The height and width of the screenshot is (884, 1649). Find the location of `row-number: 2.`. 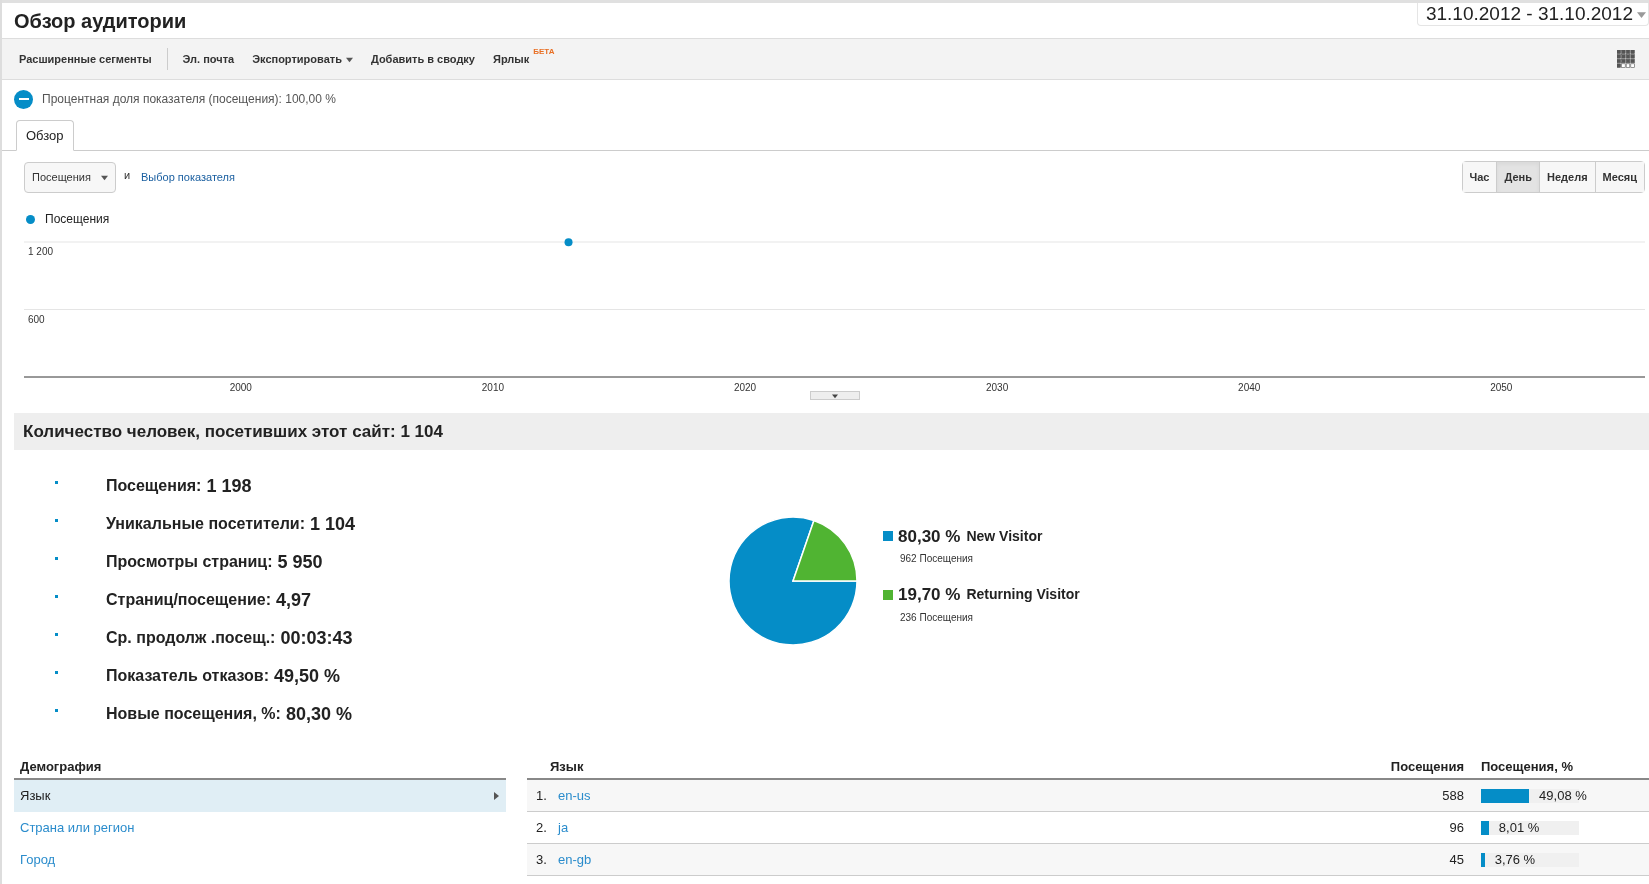

row-number: 2. is located at coordinates (541, 827).